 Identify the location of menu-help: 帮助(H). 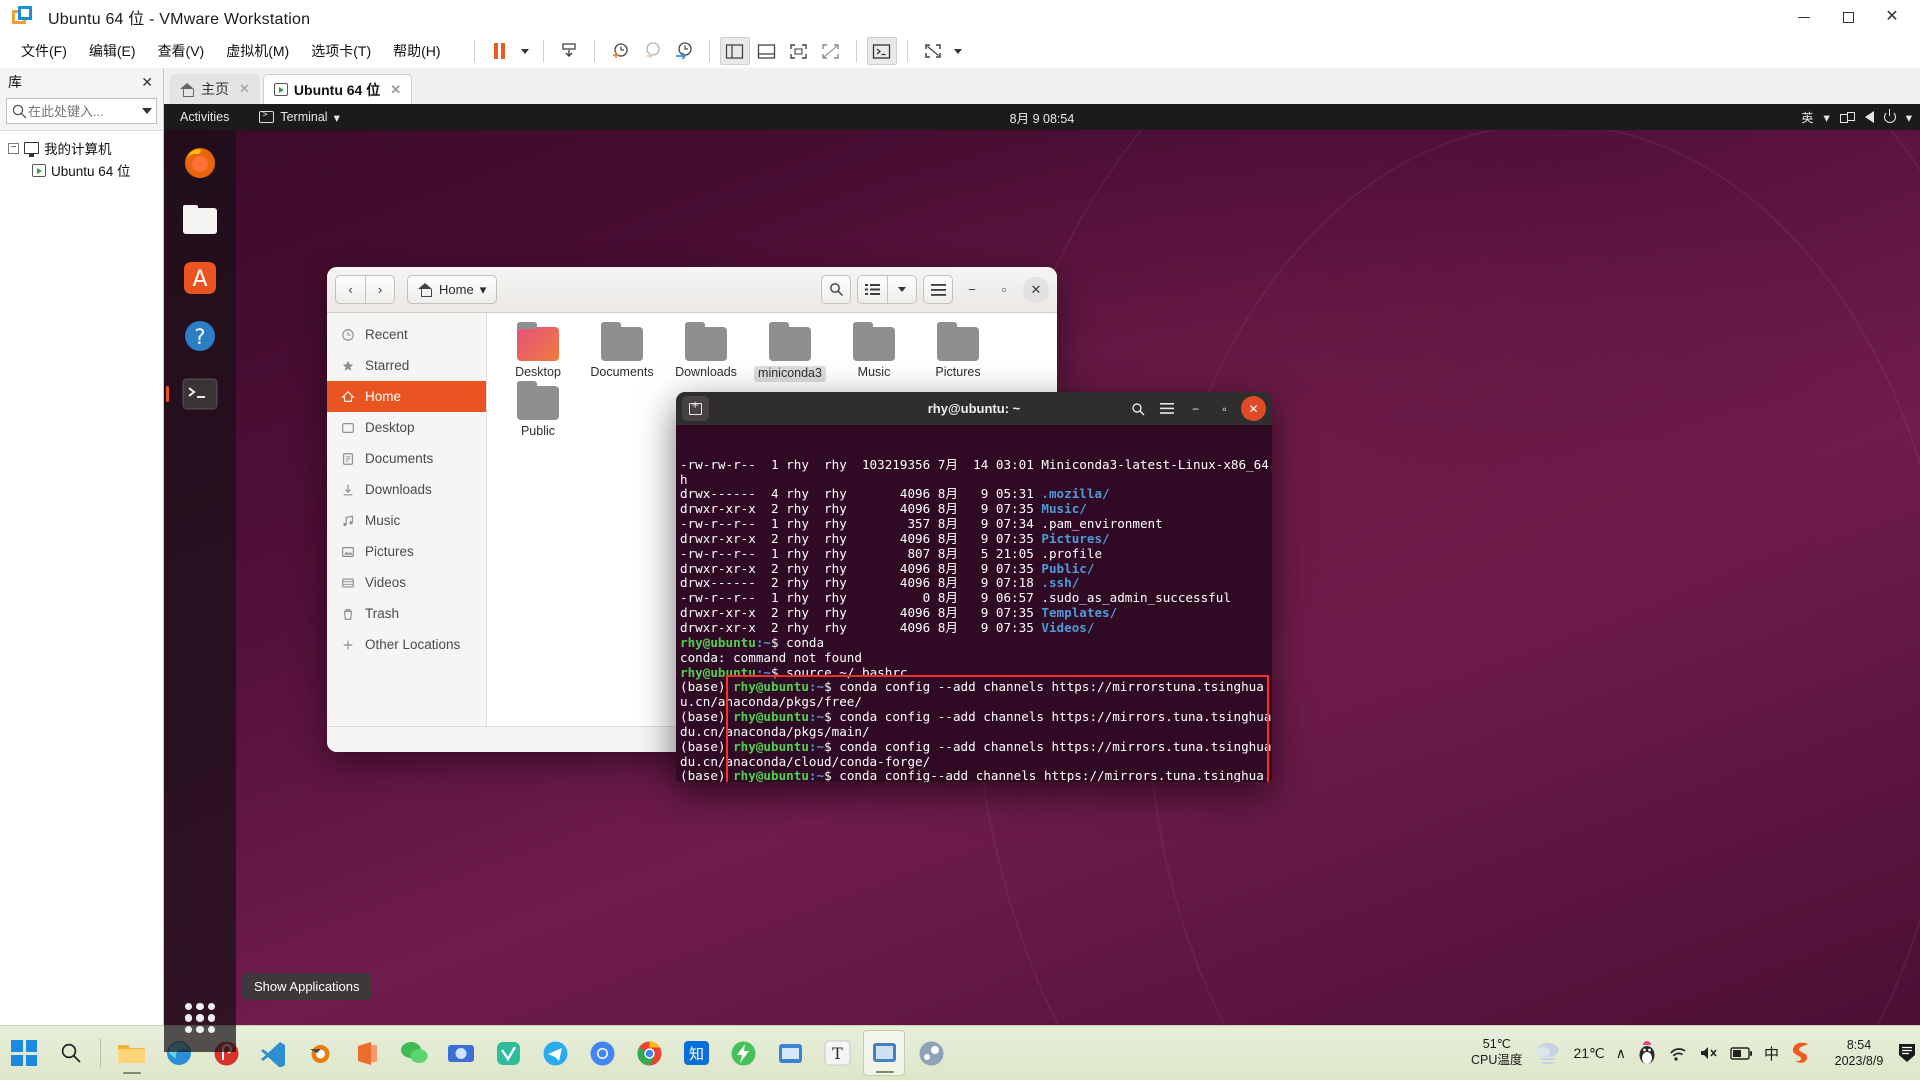
(416, 51).